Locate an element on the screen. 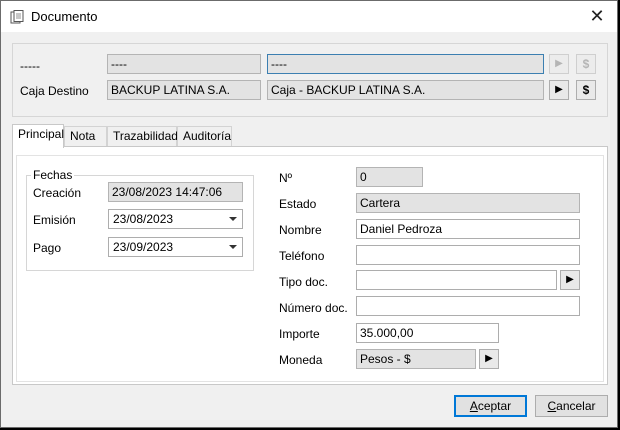 The height and width of the screenshot is (430, 620). nombre-label: Nombre is located at coordinates (300, 230).